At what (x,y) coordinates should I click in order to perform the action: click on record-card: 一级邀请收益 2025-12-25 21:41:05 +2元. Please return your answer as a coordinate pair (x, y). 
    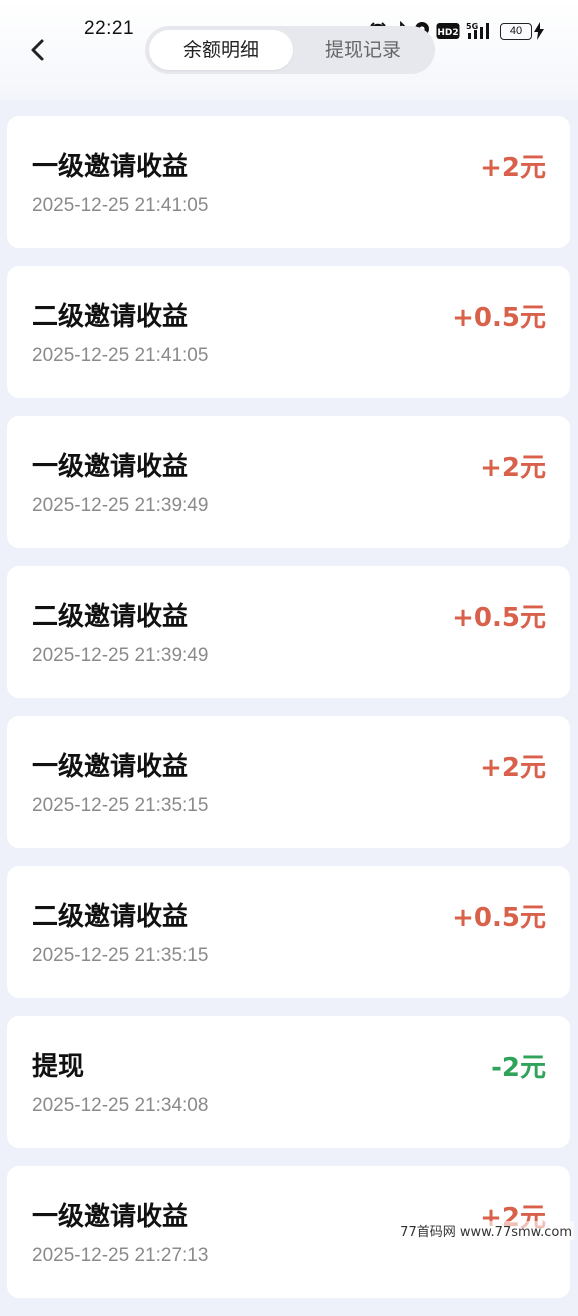
    Looking at the image, I should click on (288, 182).